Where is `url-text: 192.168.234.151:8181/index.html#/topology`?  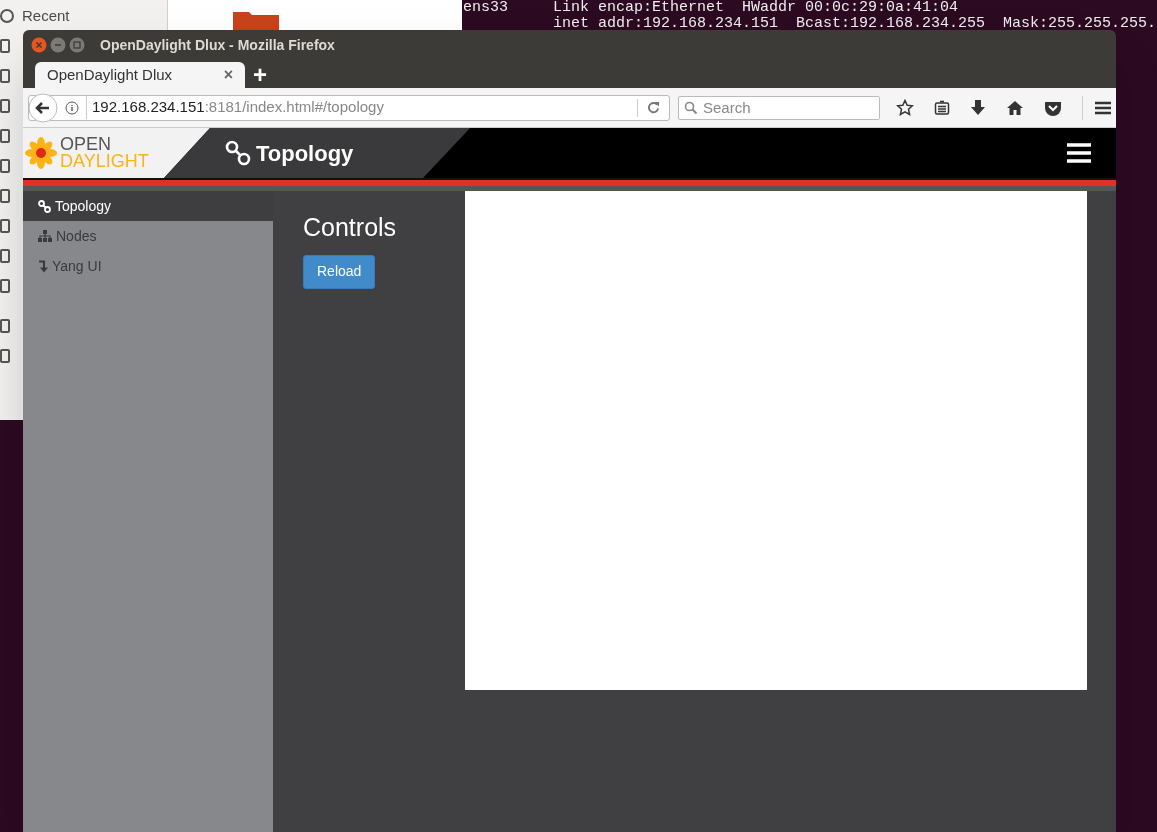
url-text: 192.168.234.151:8181/index.html#/topology is located at coordinates (235, 107).